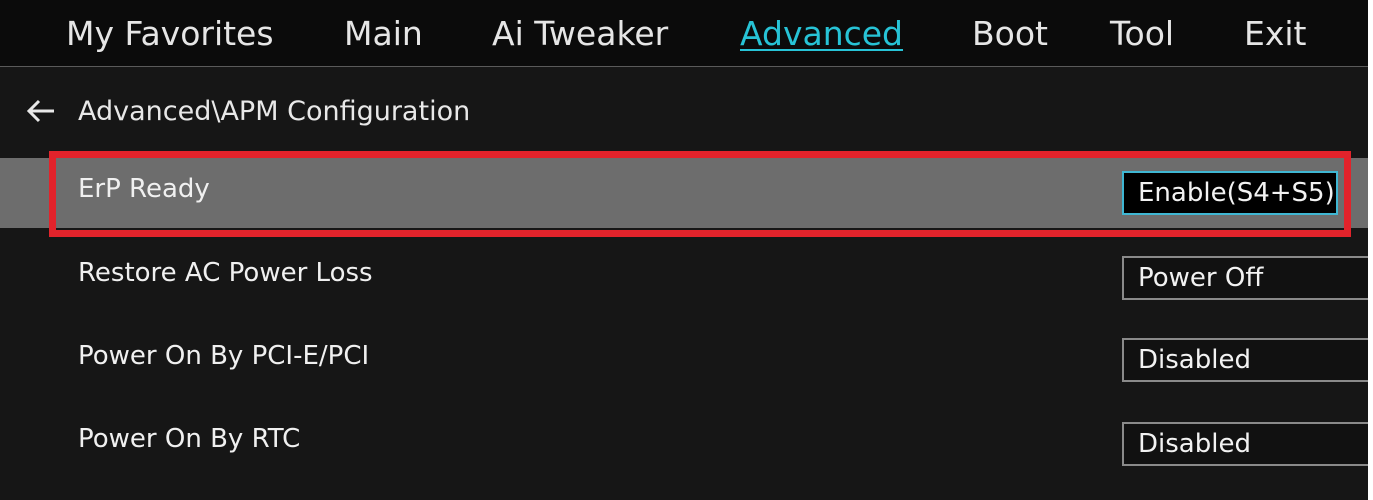 Image resolution: width=1373 pixels, height=500 pixels. What do you see at coordinates (684, 360) in the screenshot?
I see `setting-row-power-on-by-pcie: Power On By PCI-E/PCI Disabled` at bounding box center [684, 360].